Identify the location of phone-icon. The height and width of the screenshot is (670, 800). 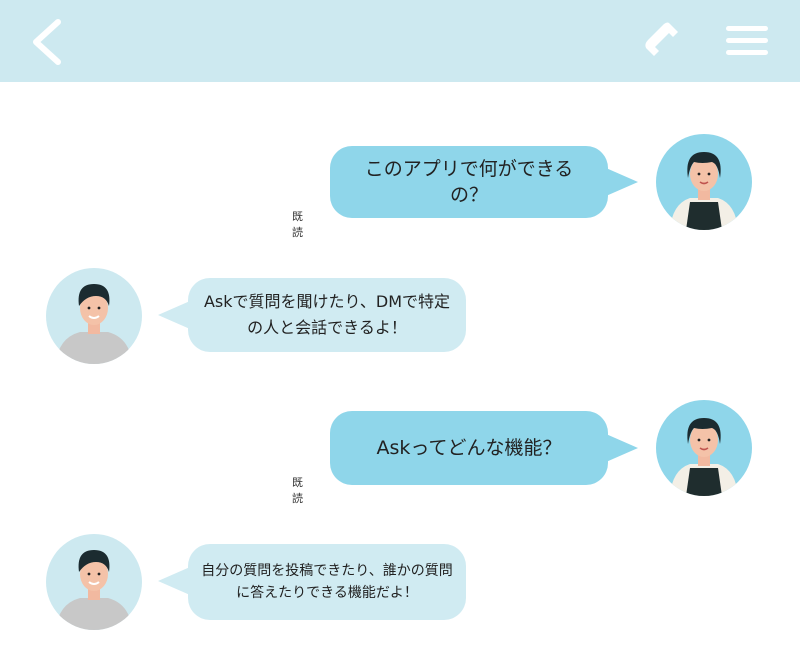
(661, 39).